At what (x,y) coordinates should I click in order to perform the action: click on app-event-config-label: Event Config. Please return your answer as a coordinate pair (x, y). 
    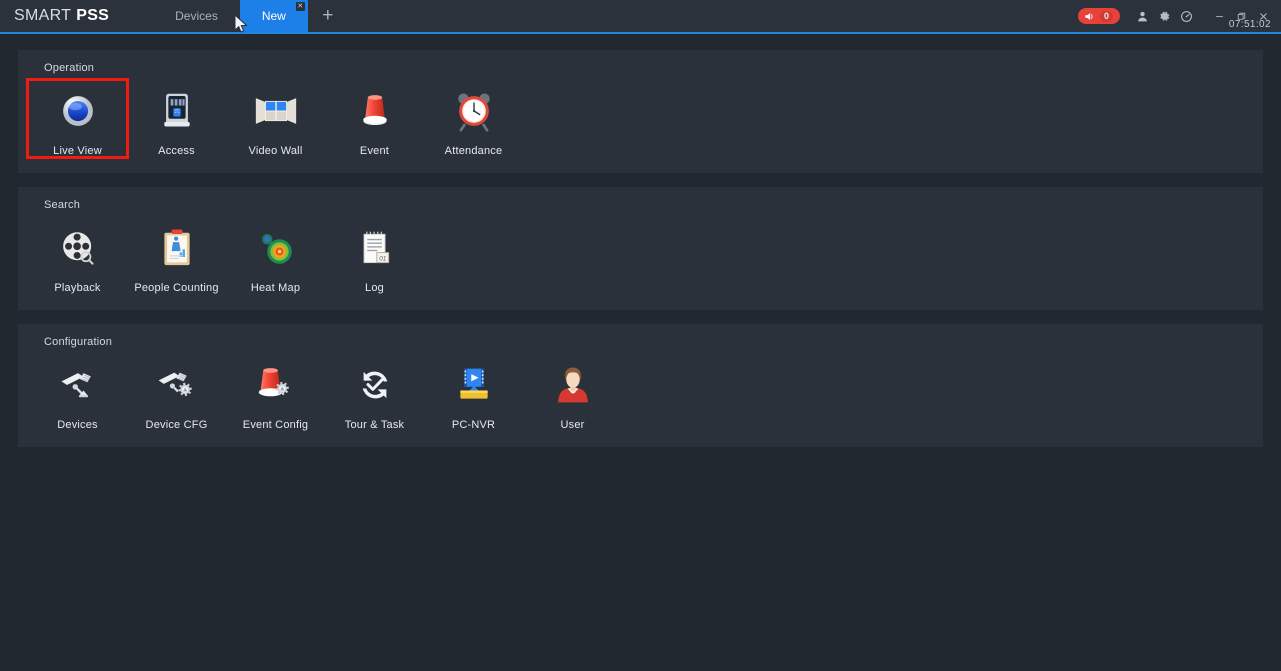
    Looking at the image, I should click on (275, 425).